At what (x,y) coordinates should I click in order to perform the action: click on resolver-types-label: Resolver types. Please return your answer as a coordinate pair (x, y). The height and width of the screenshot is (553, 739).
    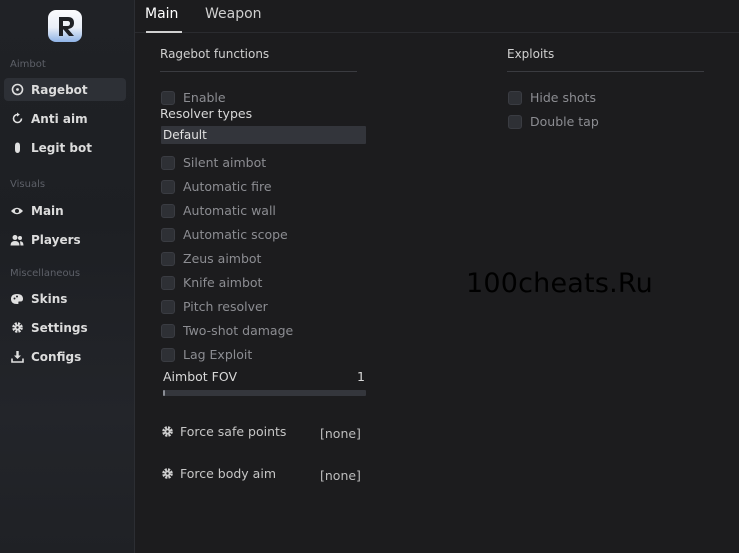
    Looking at the image, I should click on (206, 113).